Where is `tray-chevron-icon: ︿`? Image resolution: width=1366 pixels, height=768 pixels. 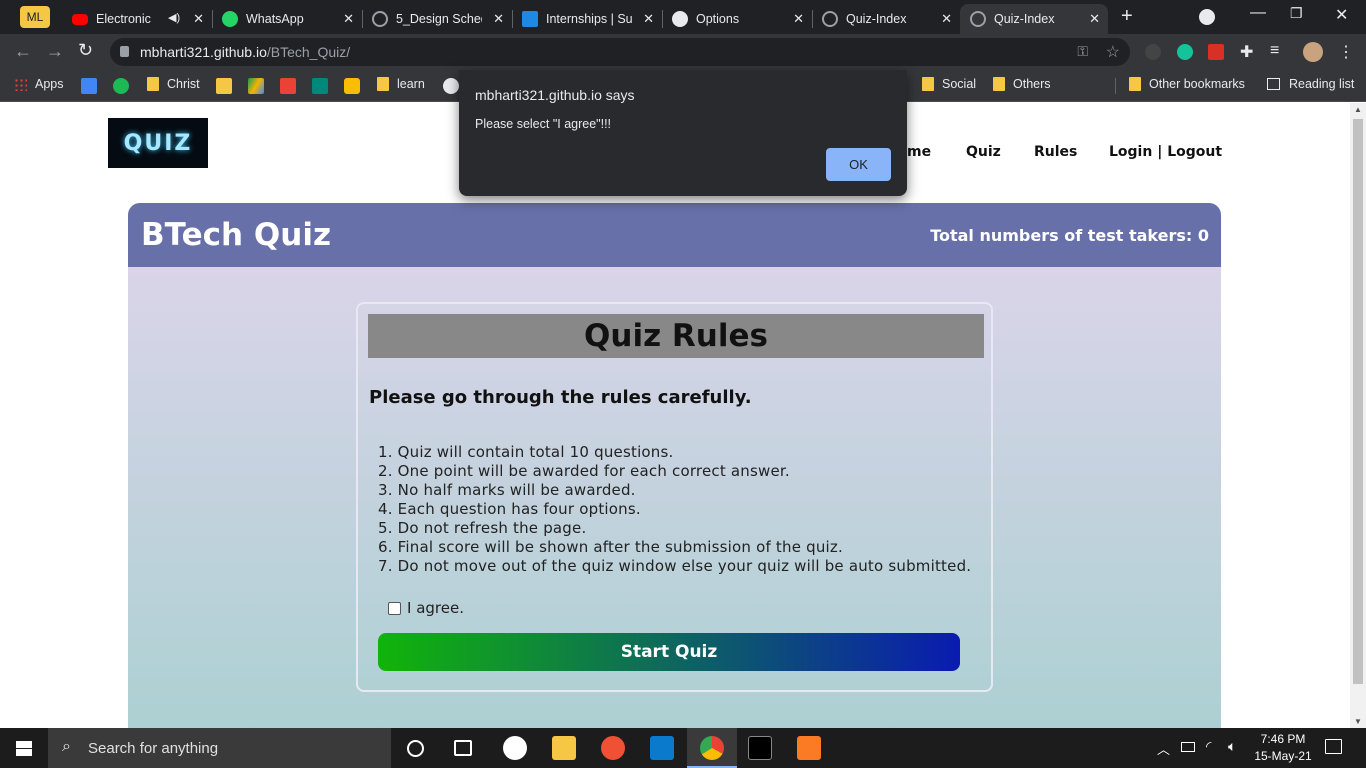
tray-chevron-icon: ︿ is located at coordinates (1163, 748).